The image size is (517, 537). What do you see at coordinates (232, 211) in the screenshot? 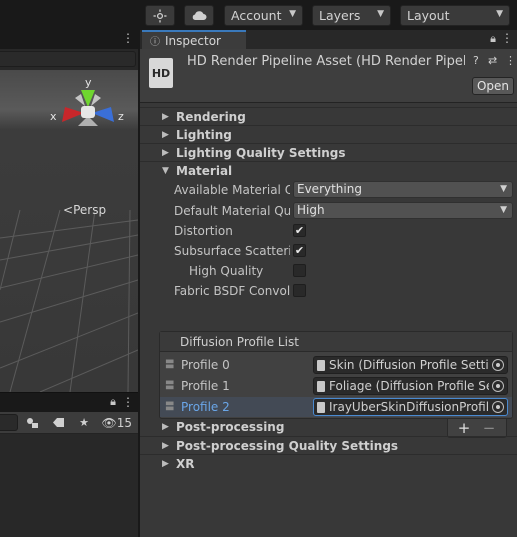
I see `default-quality-label: Default Material Quality Level` at bounding box center [232, 211].